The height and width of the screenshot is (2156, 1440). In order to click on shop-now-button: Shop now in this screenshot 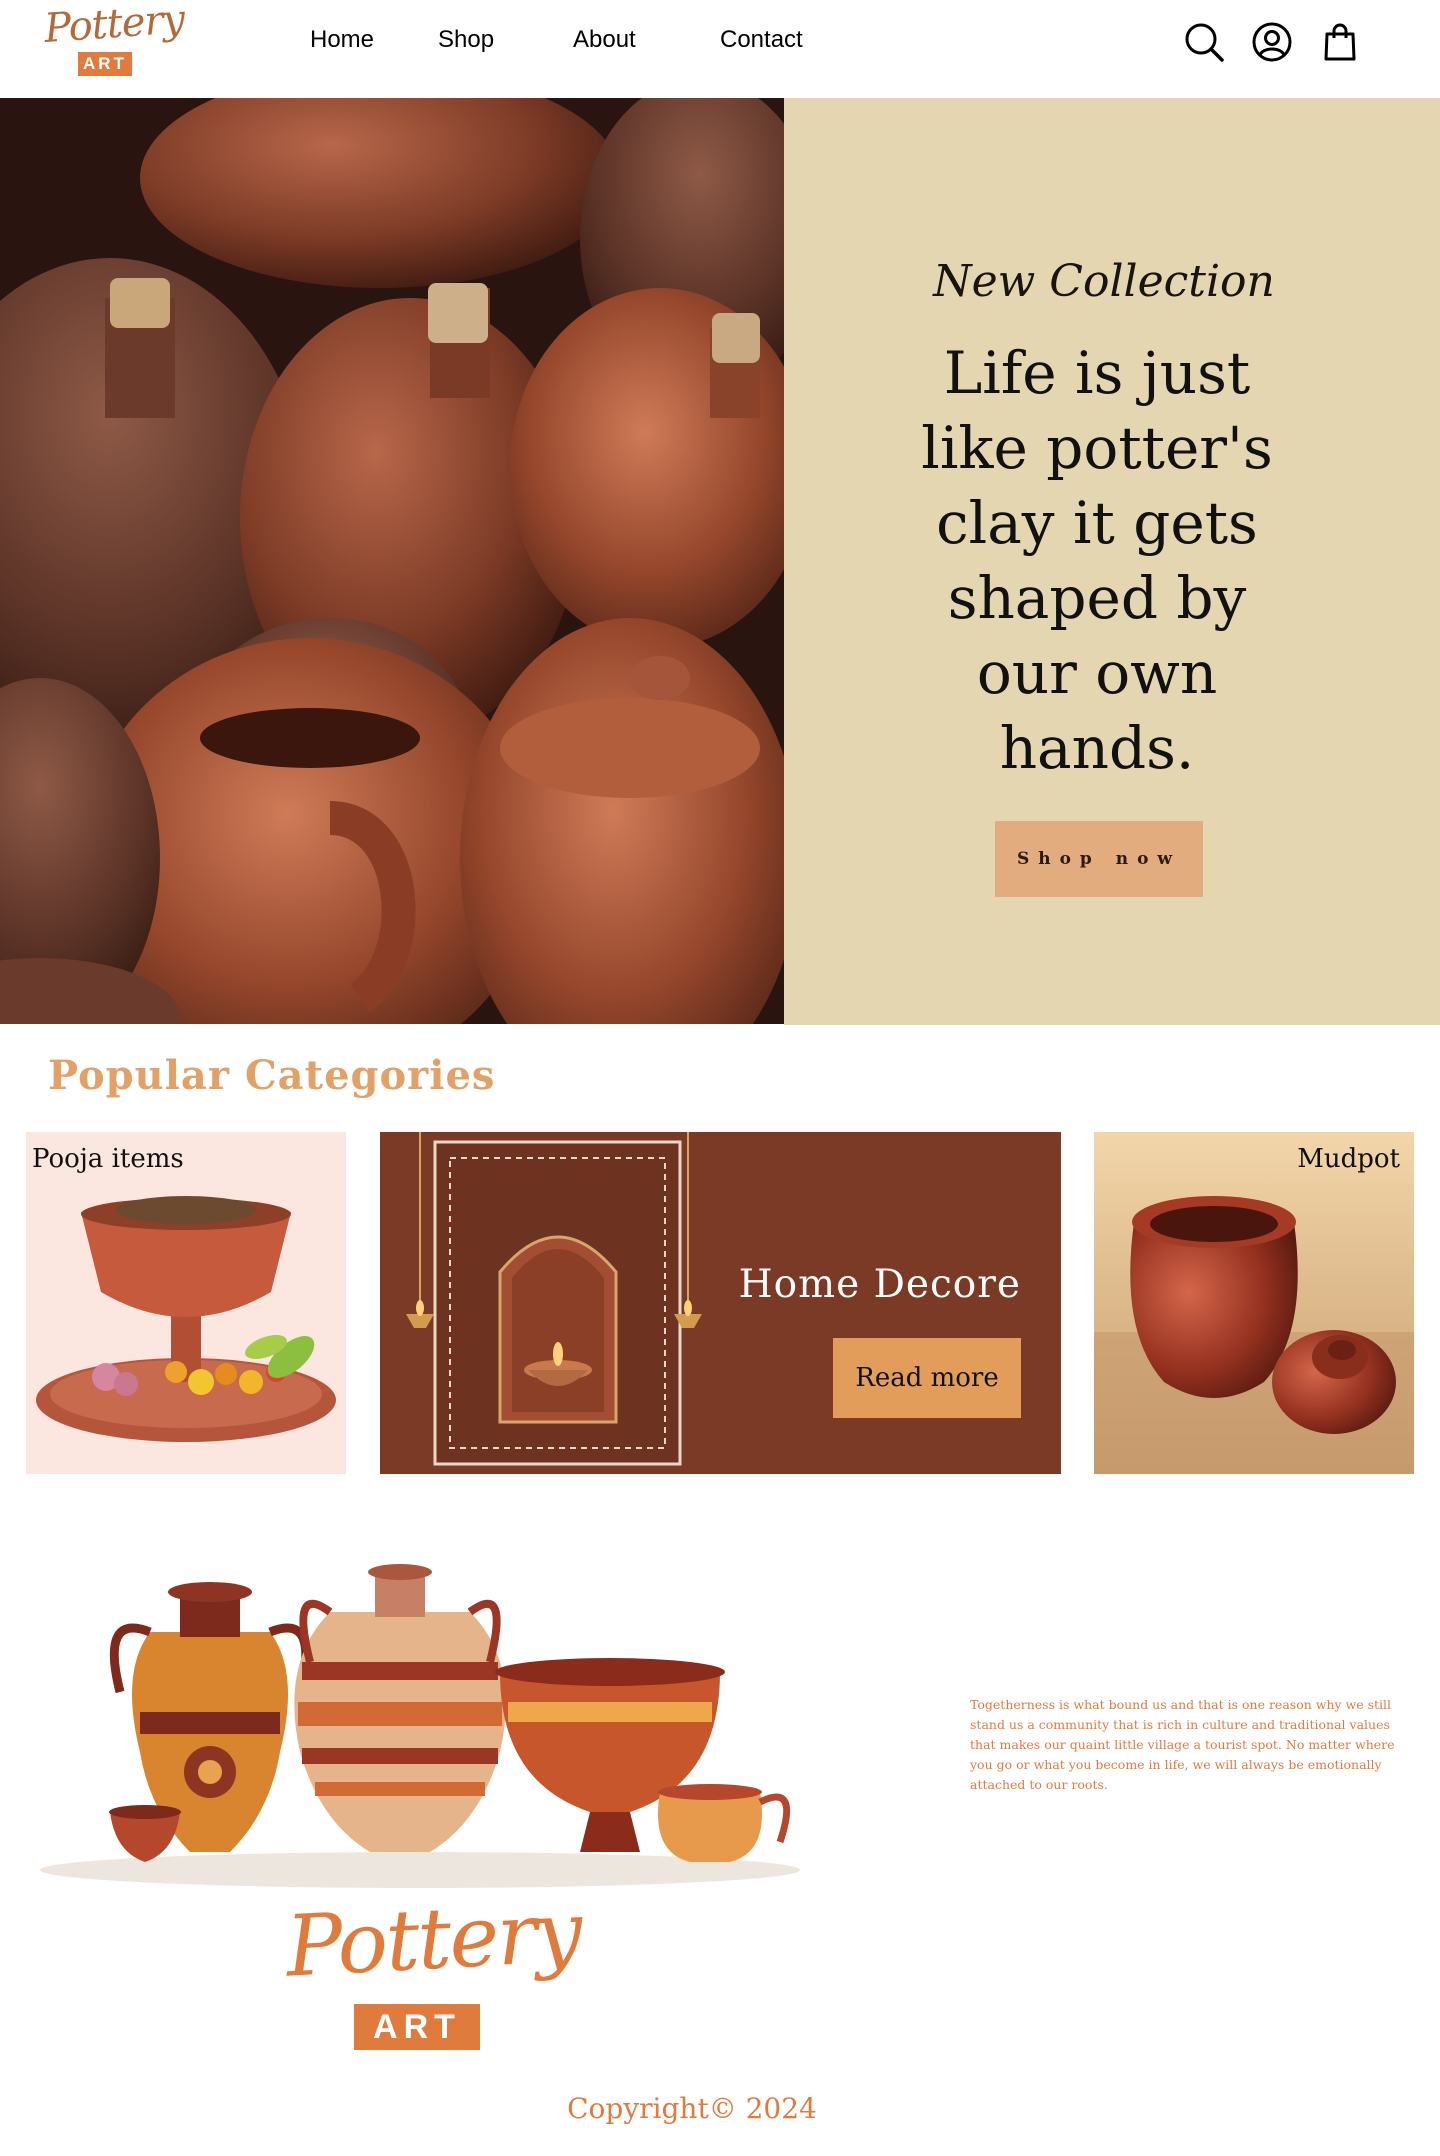, I will do `click(1099, 859)`.